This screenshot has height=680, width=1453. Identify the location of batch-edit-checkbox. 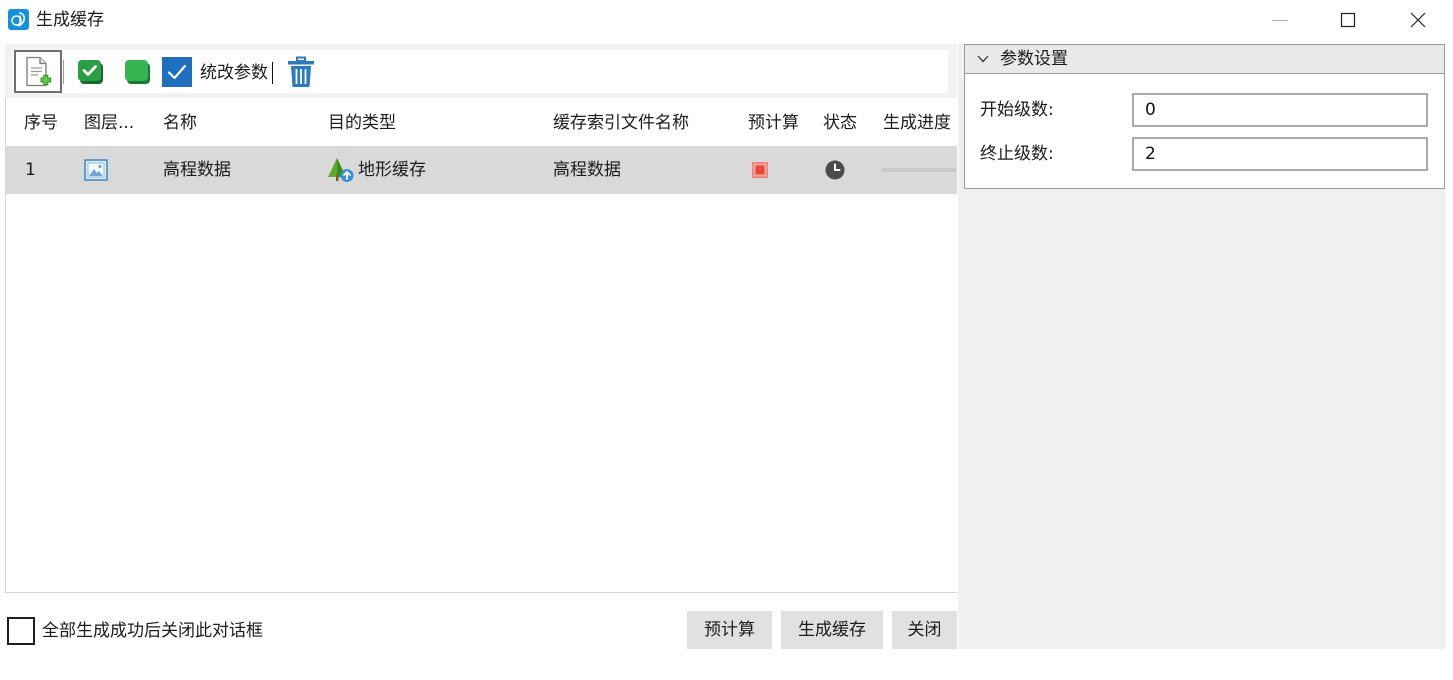
(177, 72).